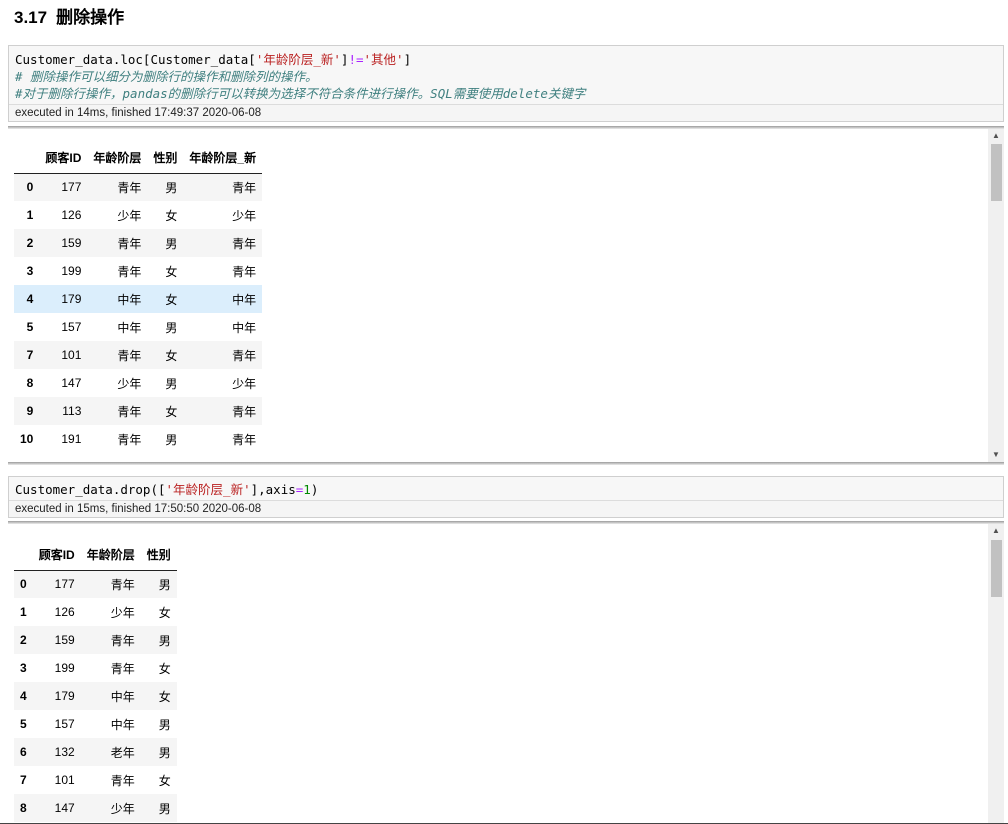 This screenshot has height=824, width=1008. Describe the element at coordinates (30, 411) in the screenshot. I see `row-index: 9` at that location.